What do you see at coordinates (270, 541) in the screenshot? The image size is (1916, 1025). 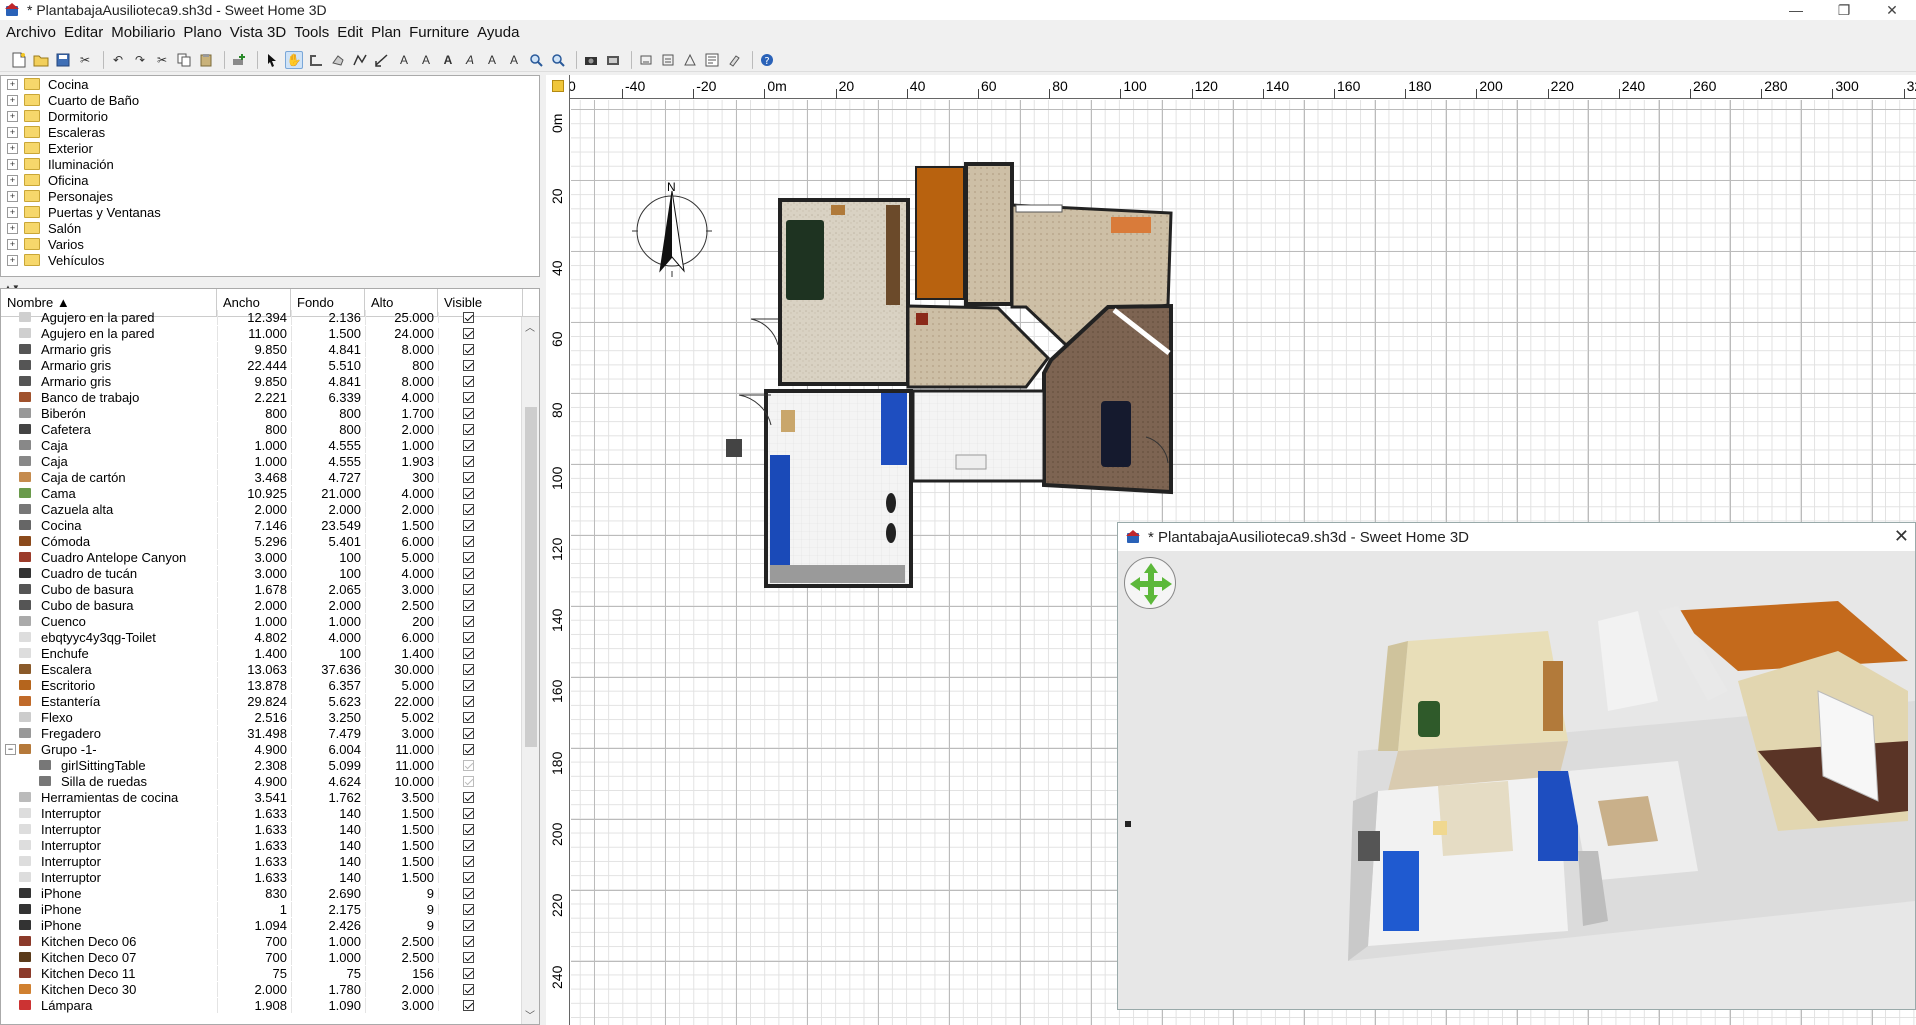 I see `furniture-row: Cómoda 5.296 5.401 6.000` at bounding box center [270, 541].